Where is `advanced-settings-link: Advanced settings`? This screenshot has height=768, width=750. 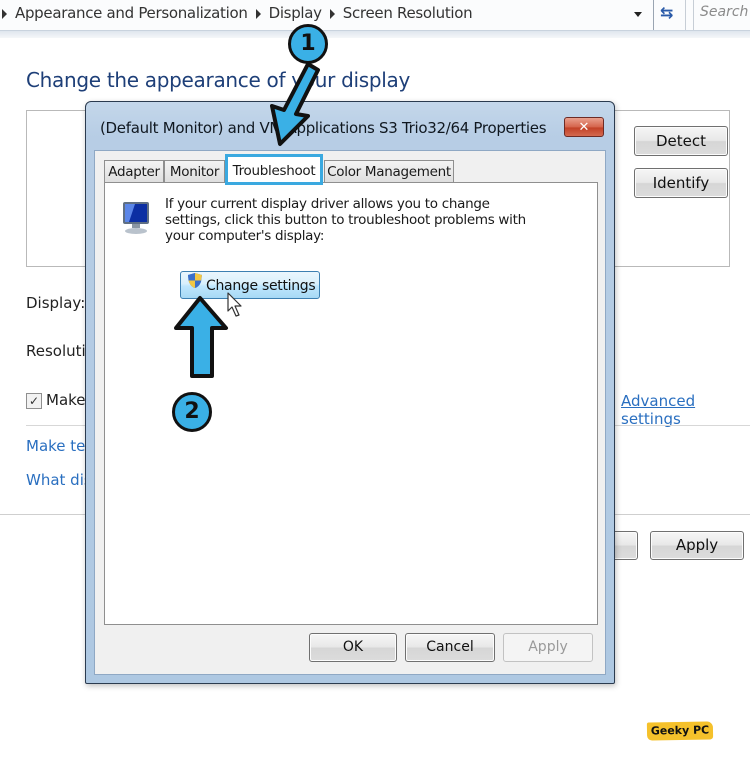
advanced-settings-link: Advanced settings is located at coordinates (685, 410).